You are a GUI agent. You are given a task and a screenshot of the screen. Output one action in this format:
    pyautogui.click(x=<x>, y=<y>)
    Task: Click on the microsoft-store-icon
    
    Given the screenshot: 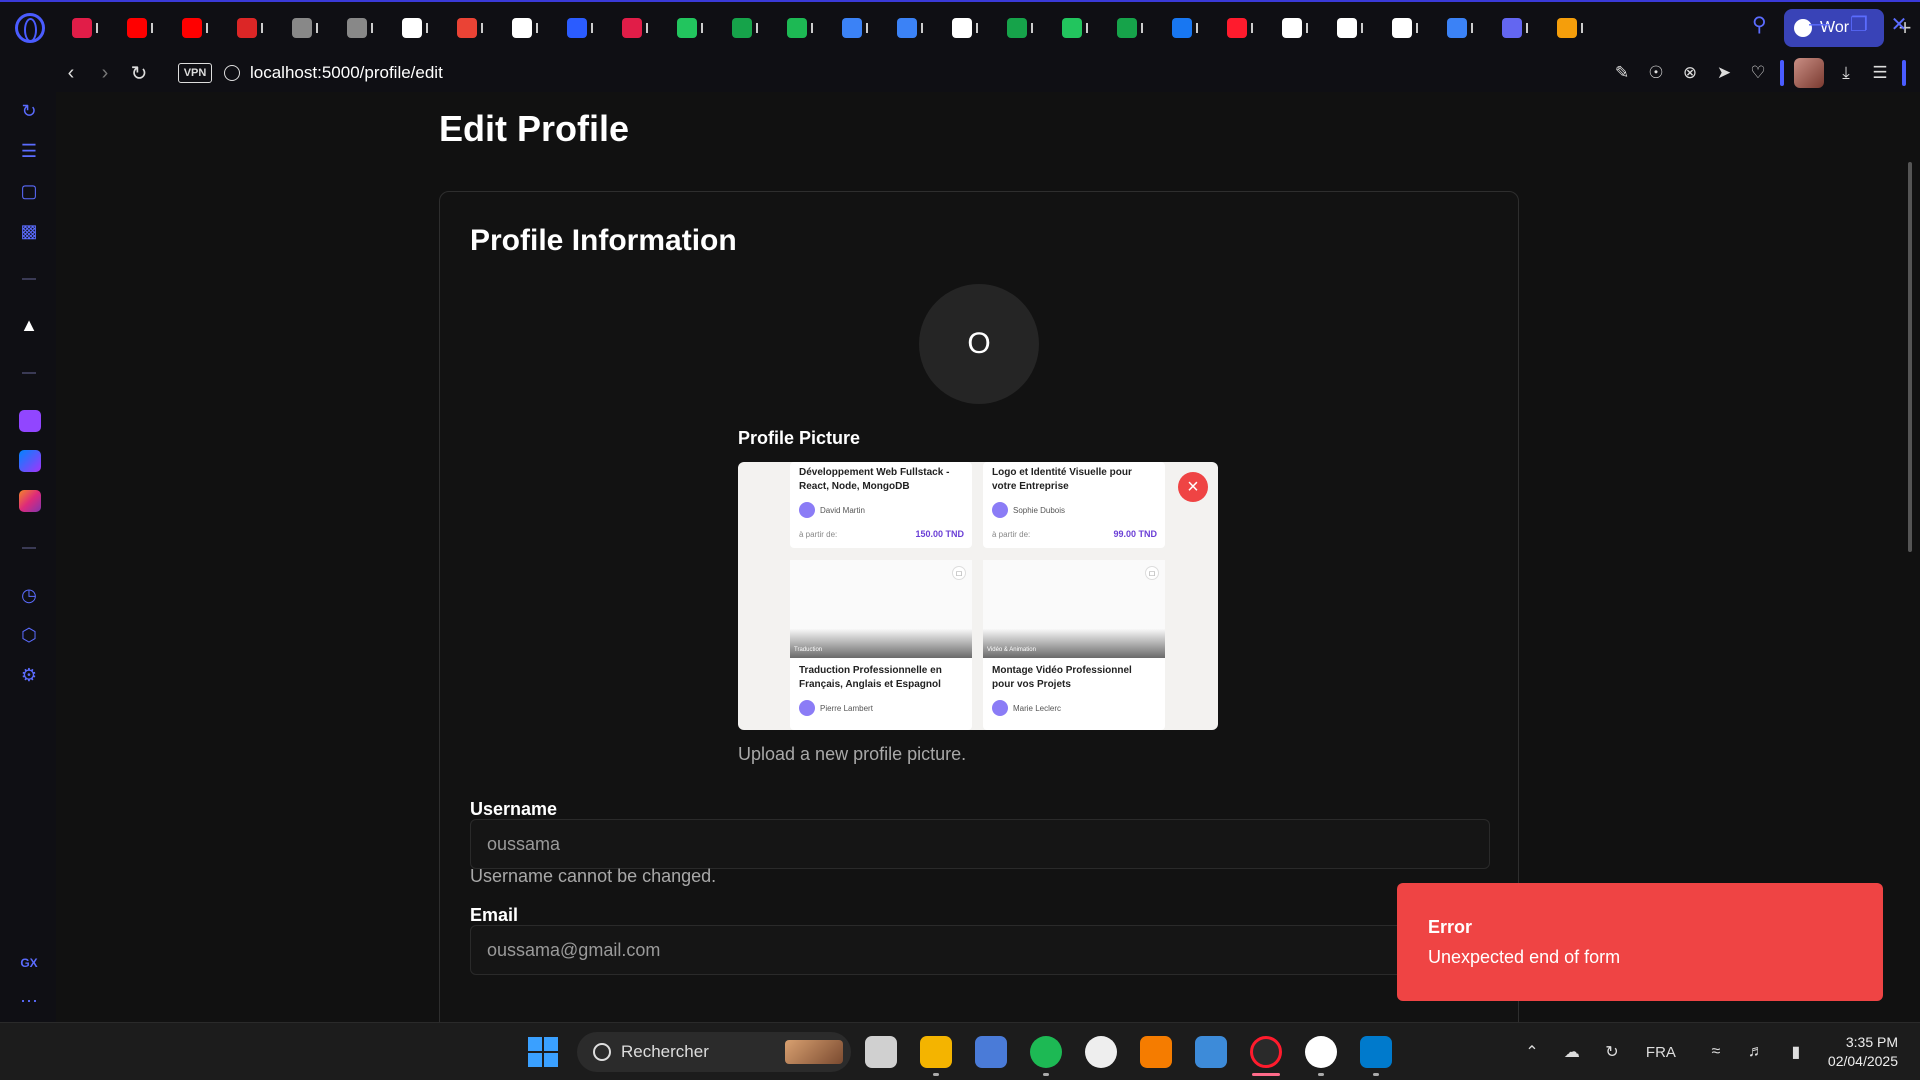 What is the action you would take?
    pyautogui.click(x=991, y=1052)
    